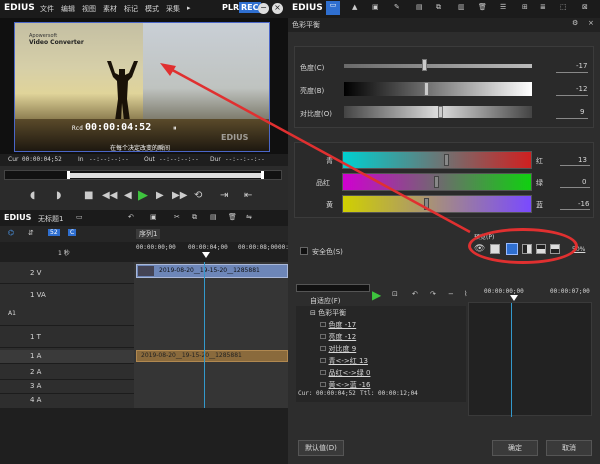 Image resolution: width=600 pixels, height=464 pixels. What do you see at coordinates (433, 294) in the screenshot?
I see `kf-redo-icon: ↷` at bounding box center [433, 294].